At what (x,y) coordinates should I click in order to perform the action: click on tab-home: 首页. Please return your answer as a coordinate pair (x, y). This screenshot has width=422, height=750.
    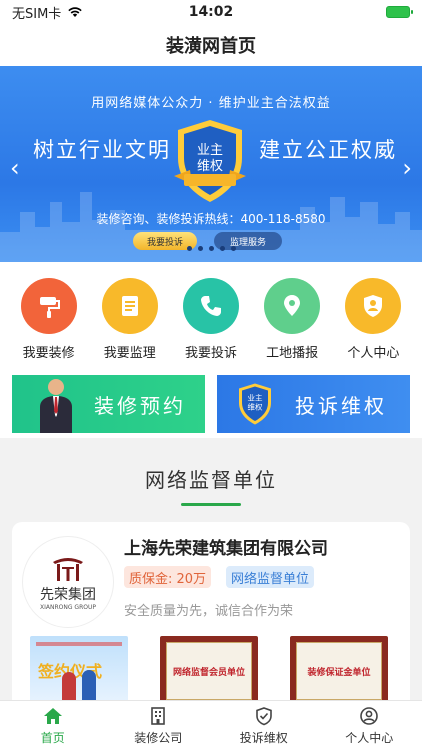
    Looking at the image, I should click on (53, 725).